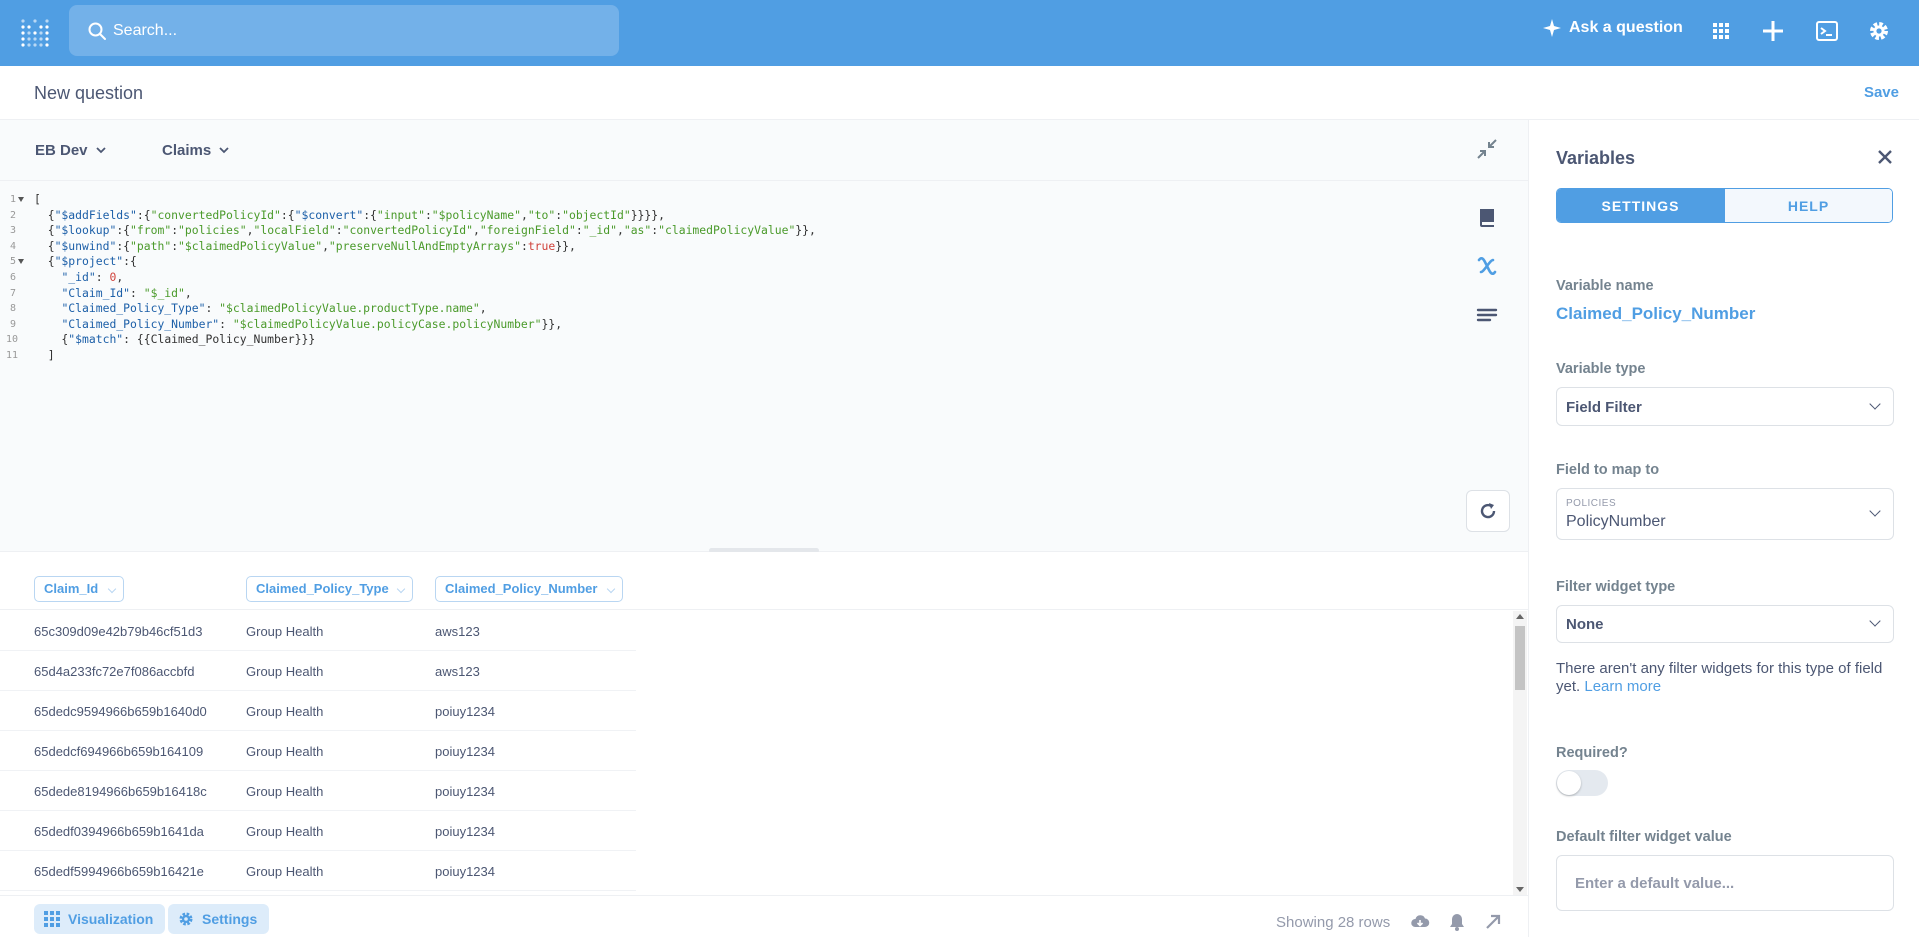 The width and height of the screenshot is (1919, 937). What do you see at coordinates (1487, 316) in the screenshot?
I see `snippets-icon` at bounding box center [1487, 316].